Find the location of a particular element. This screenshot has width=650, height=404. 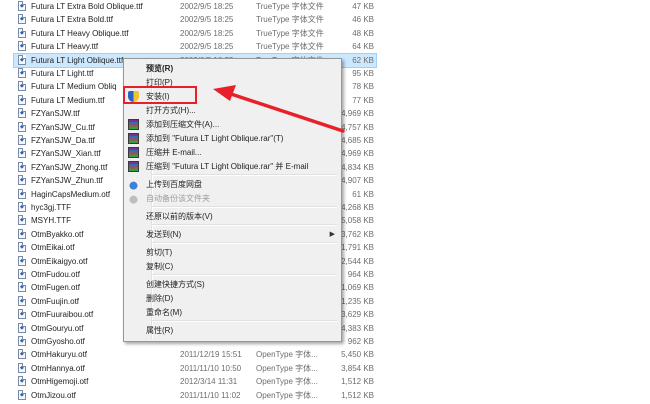

menu-item-label: 添加到 "Futura LT Light Oblique.rar"(T) is located at coordinates (215, 138).